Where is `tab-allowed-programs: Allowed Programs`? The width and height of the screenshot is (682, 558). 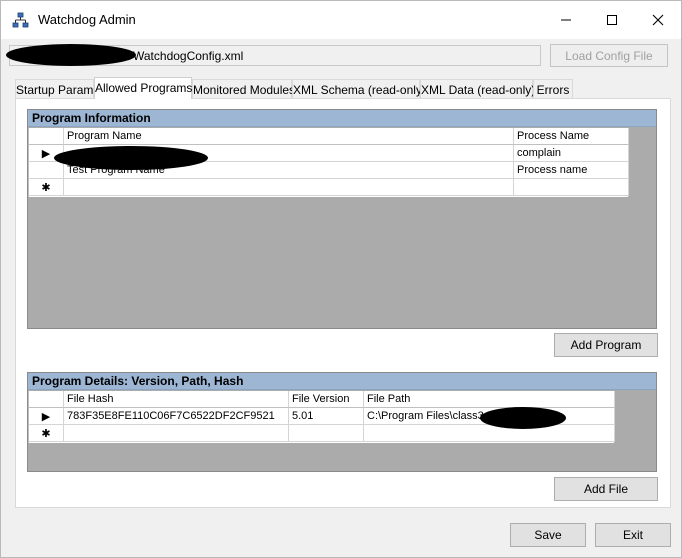
tab-allowed-programs: Allowed Programs is located at coordinates (143, 88).